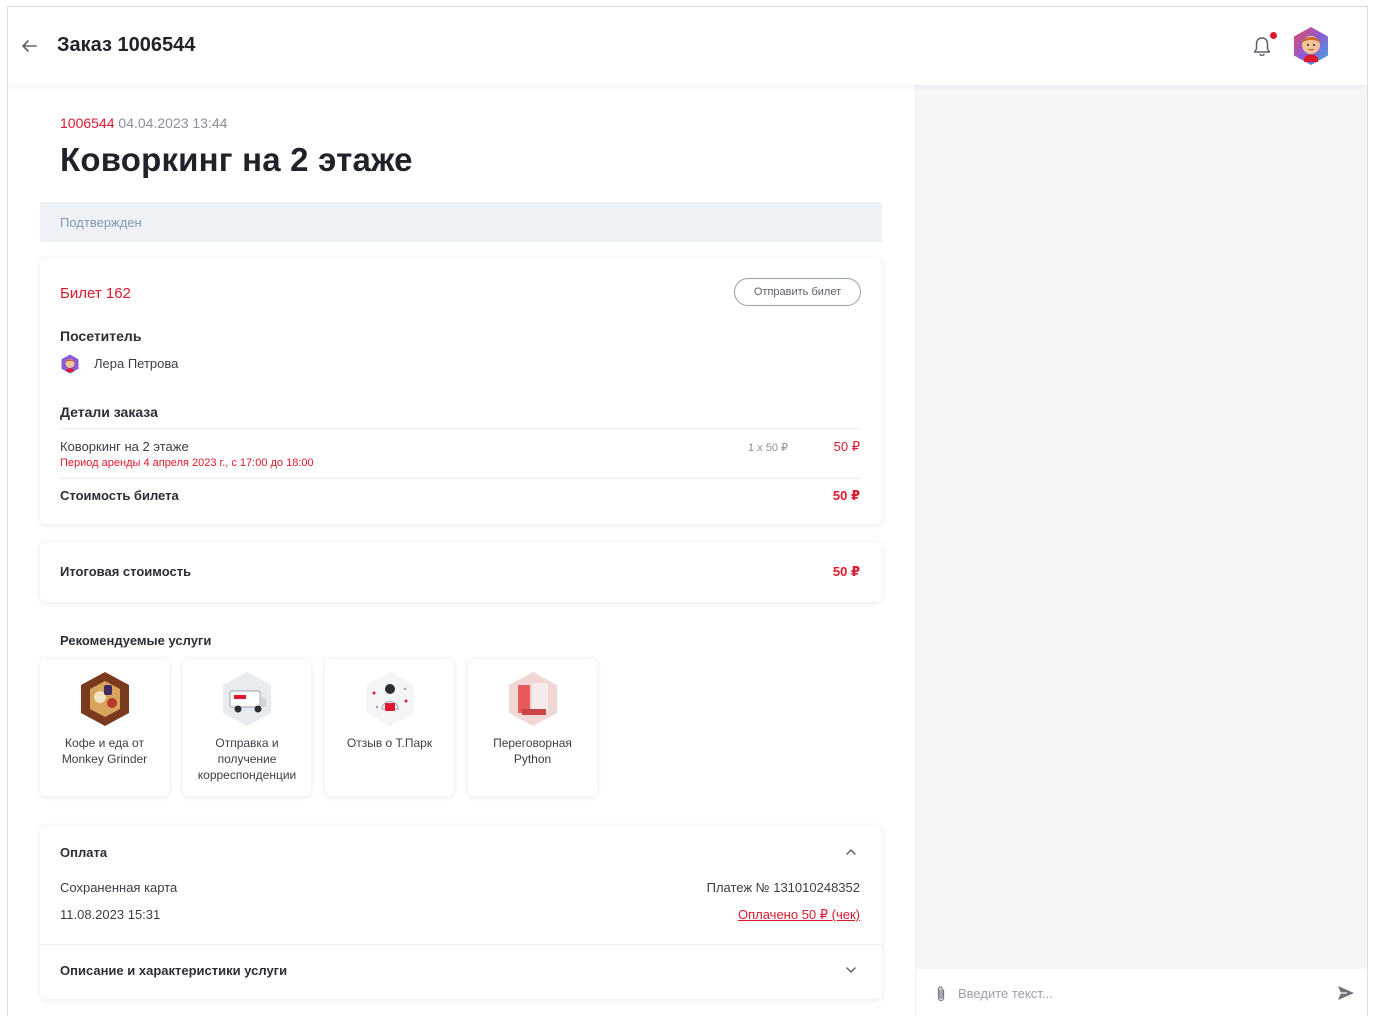 The image size is (1375, 1016). I want to click on total-label: Итоговая стоимость, so click(126, 571).